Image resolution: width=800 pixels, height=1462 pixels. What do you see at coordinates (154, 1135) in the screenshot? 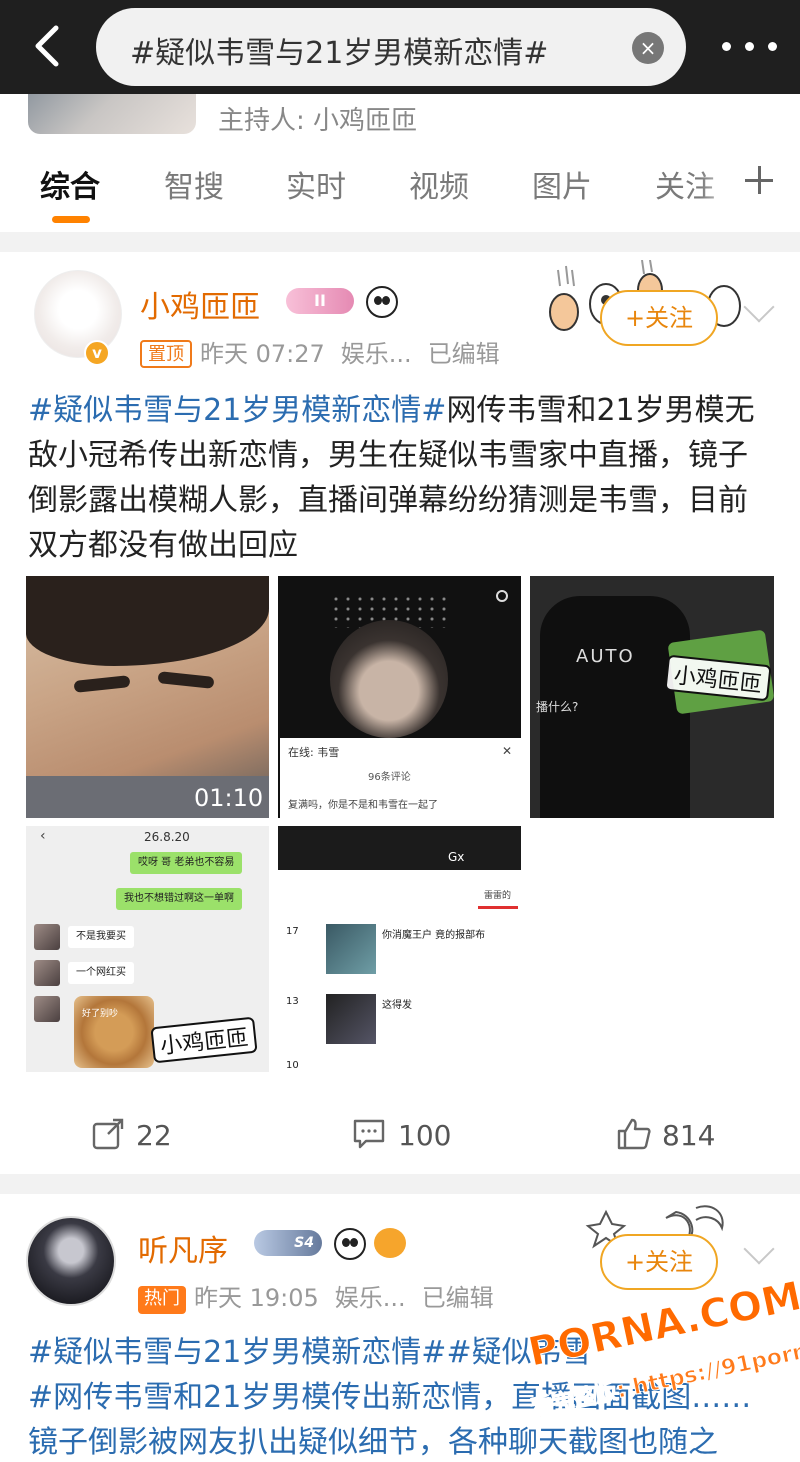
I see `repost-count: 22` at bounding box center [154, 1135].